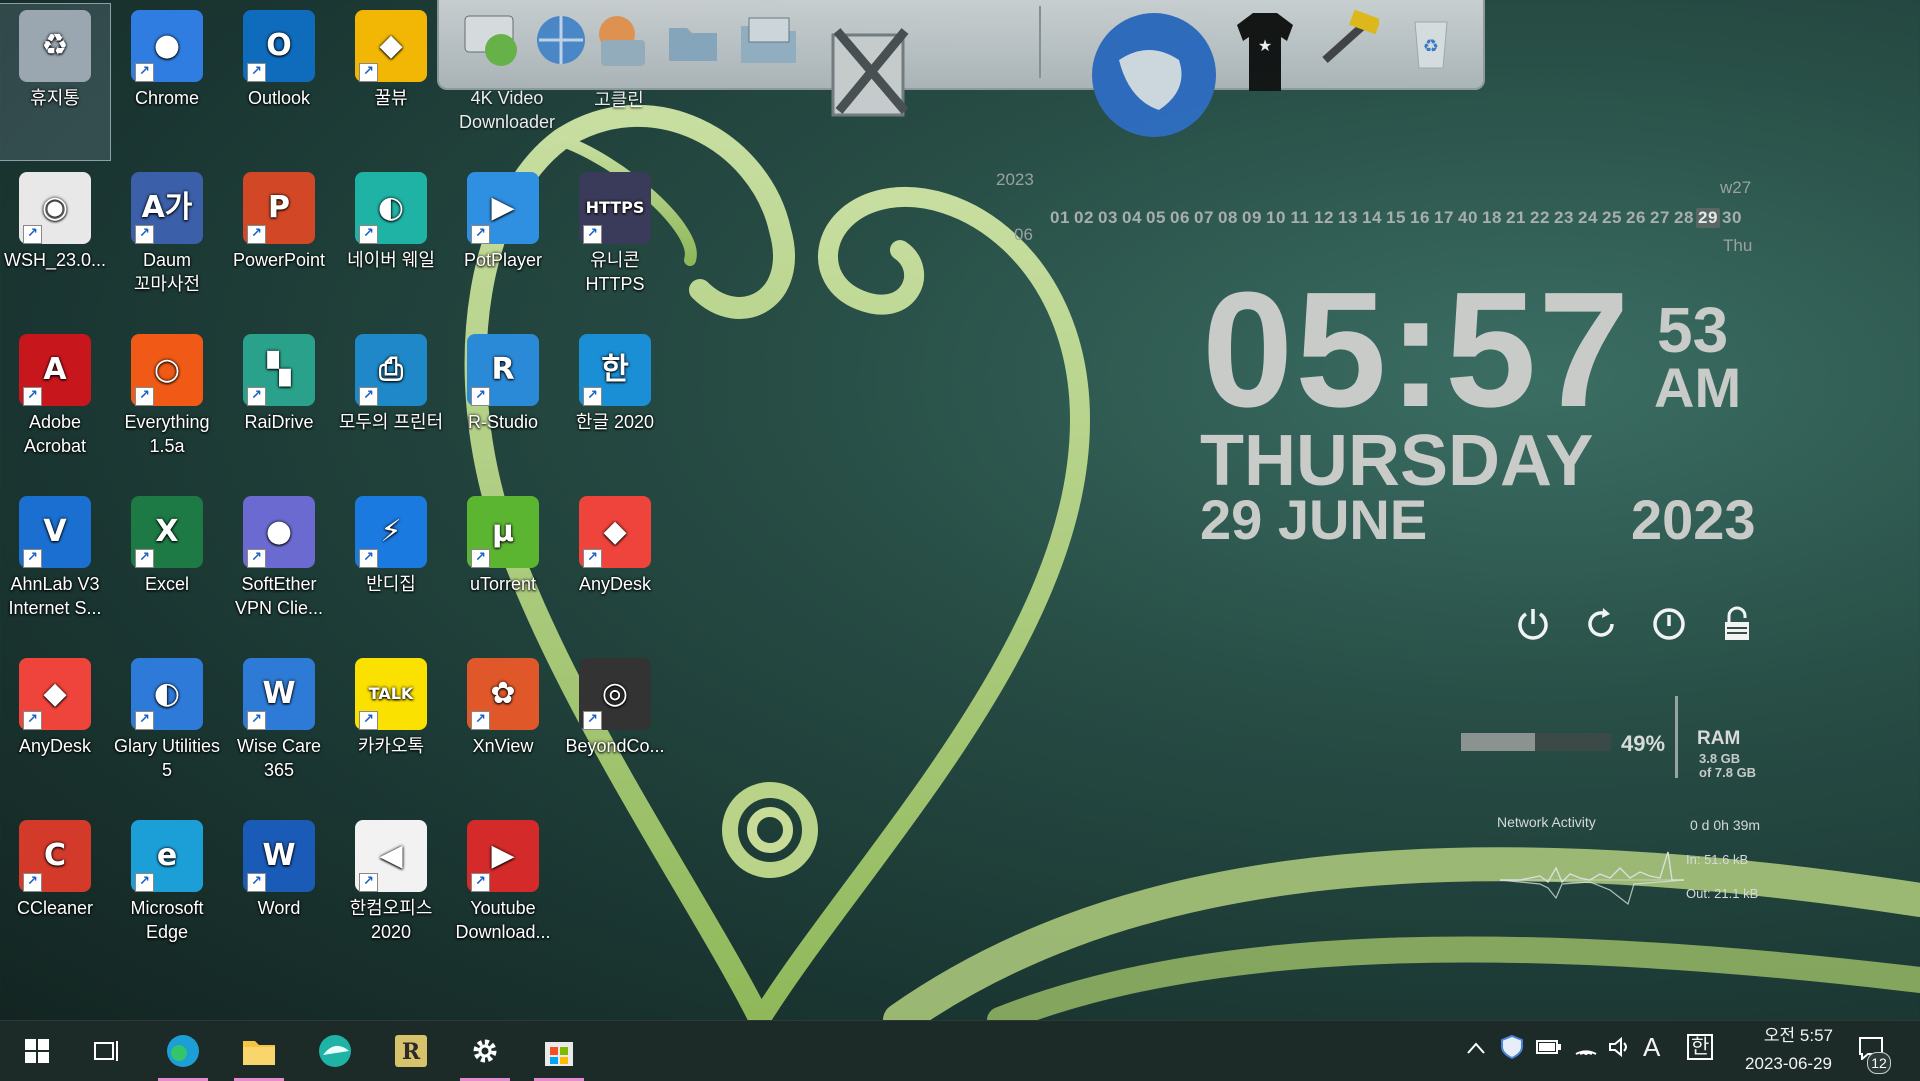  Describe the element at coordinates (489, 40) in the screenshot. I see `video-downloader-dock-icon` at that location.